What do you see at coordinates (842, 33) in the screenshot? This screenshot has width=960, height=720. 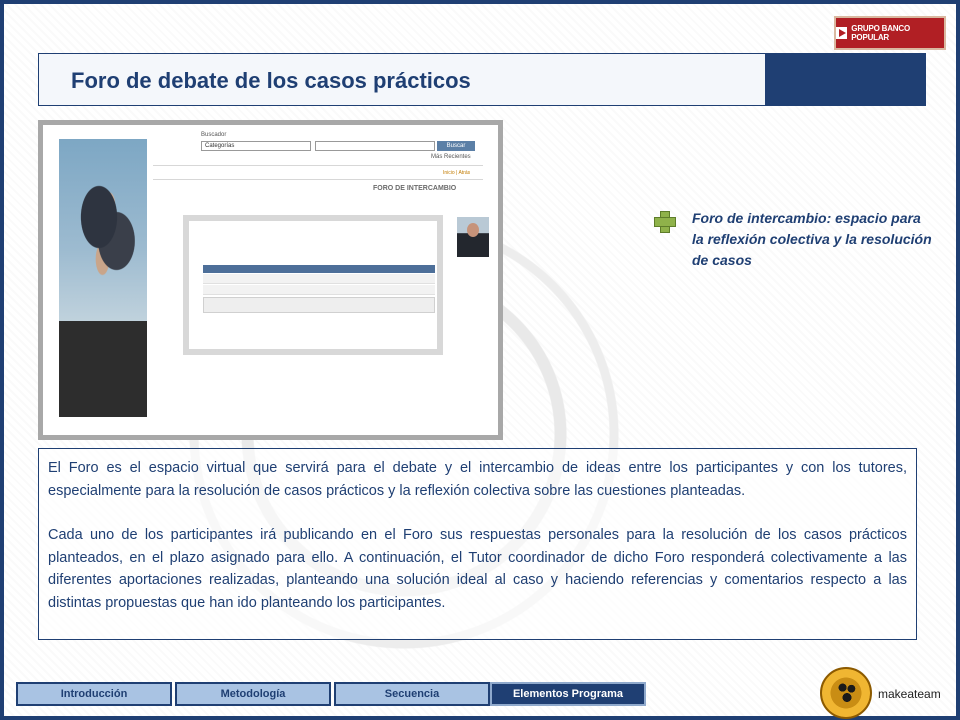 I see `banco-popular-mark-icon` at bounding box center [842, 33].